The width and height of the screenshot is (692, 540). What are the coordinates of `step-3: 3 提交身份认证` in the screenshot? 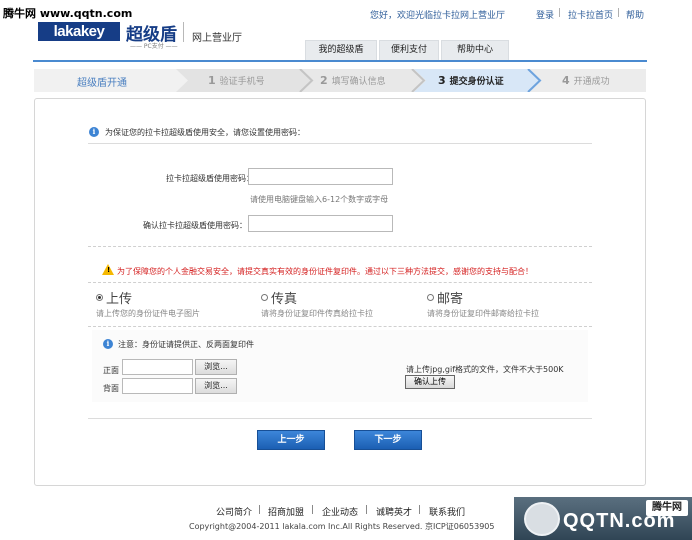 It's located at (455, 80).